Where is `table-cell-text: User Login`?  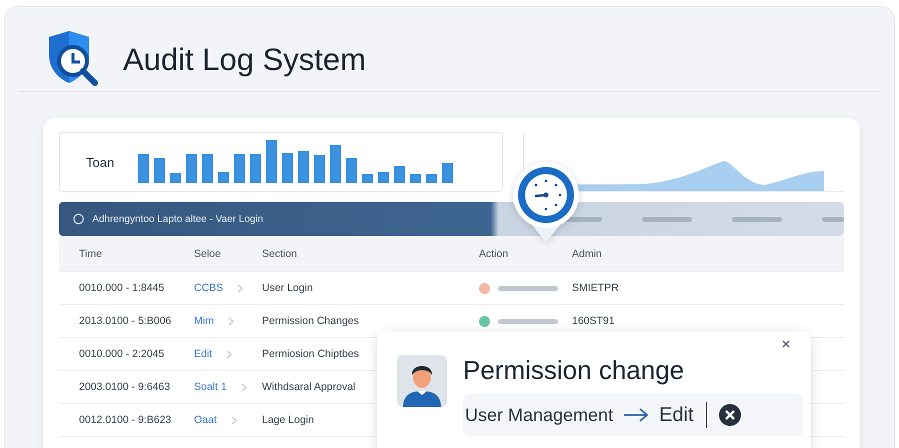
table-cell-text: User Login is located at coordinates (288, 288).